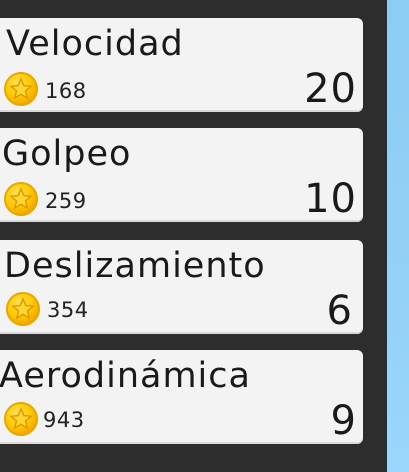  What do you see at coordinates (66, 201) in the screenshot?
I see `upgrade-cost: 259` at bounding box center [66, 201].